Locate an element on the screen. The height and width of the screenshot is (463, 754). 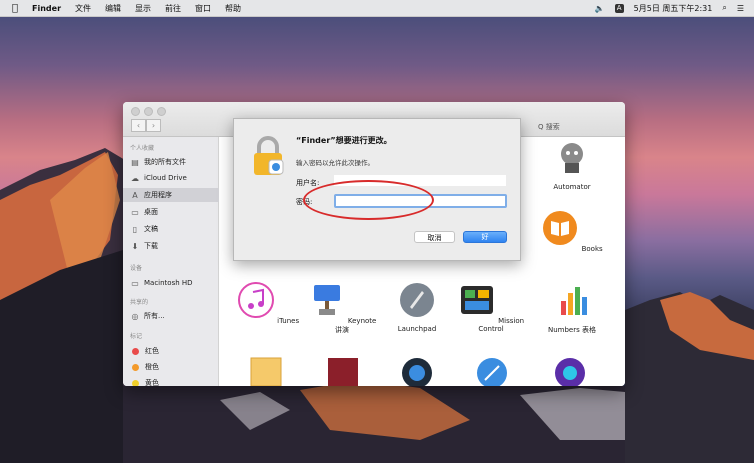
sidebar-item-label: iCloud Drive is located at coordinates (165, 178).